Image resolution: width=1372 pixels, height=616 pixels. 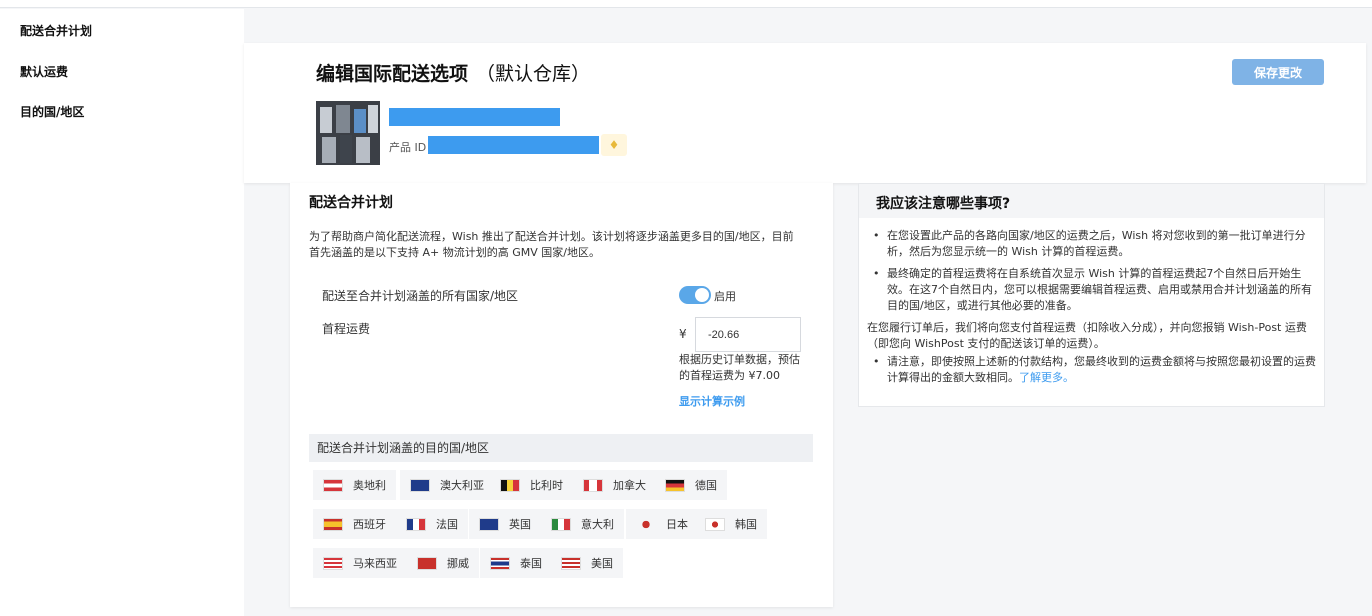 I want to click on spain-flag-icon, so click(x=333, y=524).